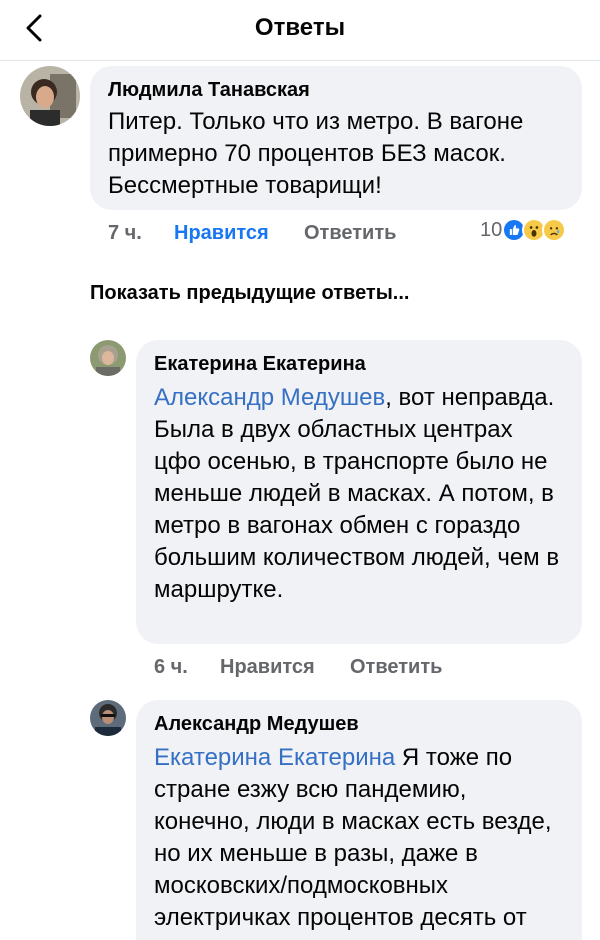 The image size is (600, 940). Describe the element at coordinates (491, 229) in the screenshot. I see `reactions-count: 10` at that location.